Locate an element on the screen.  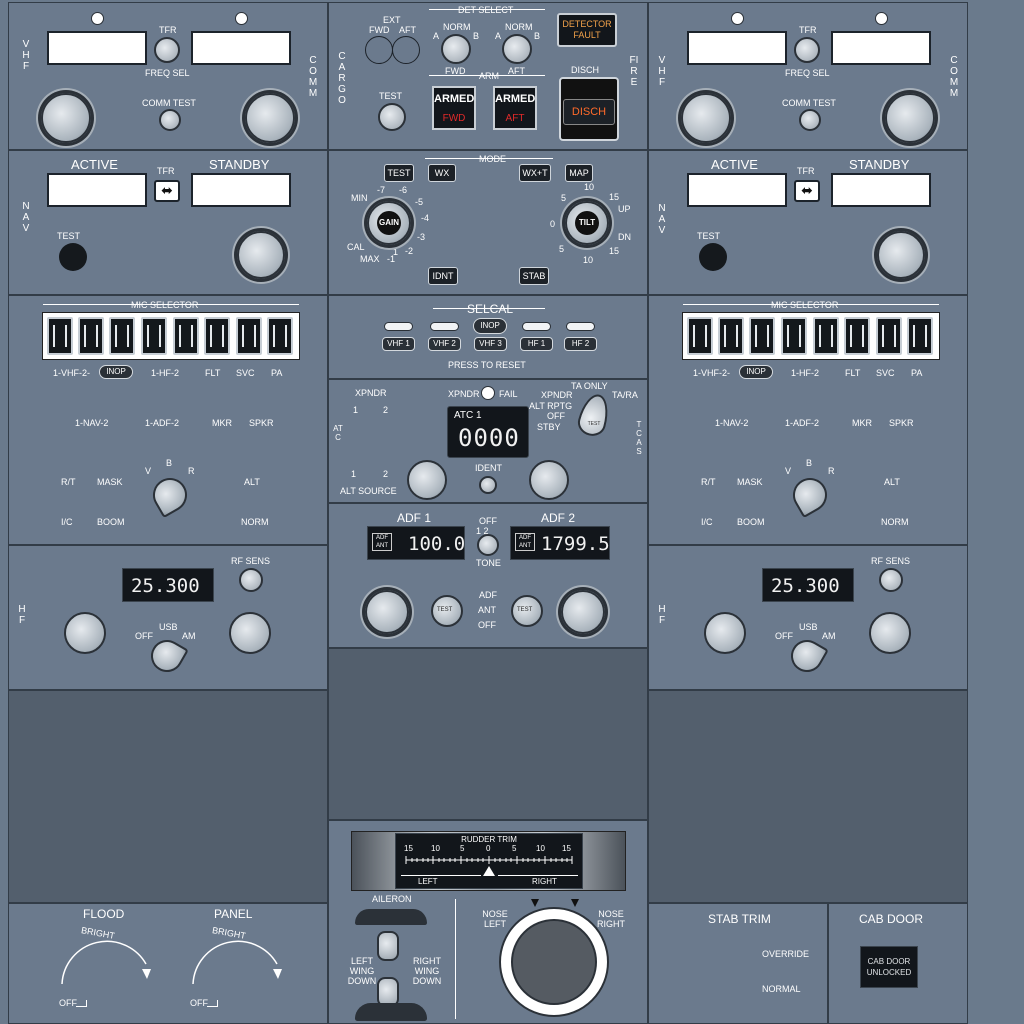
fire-test-button is located at coordinates (392, 117).